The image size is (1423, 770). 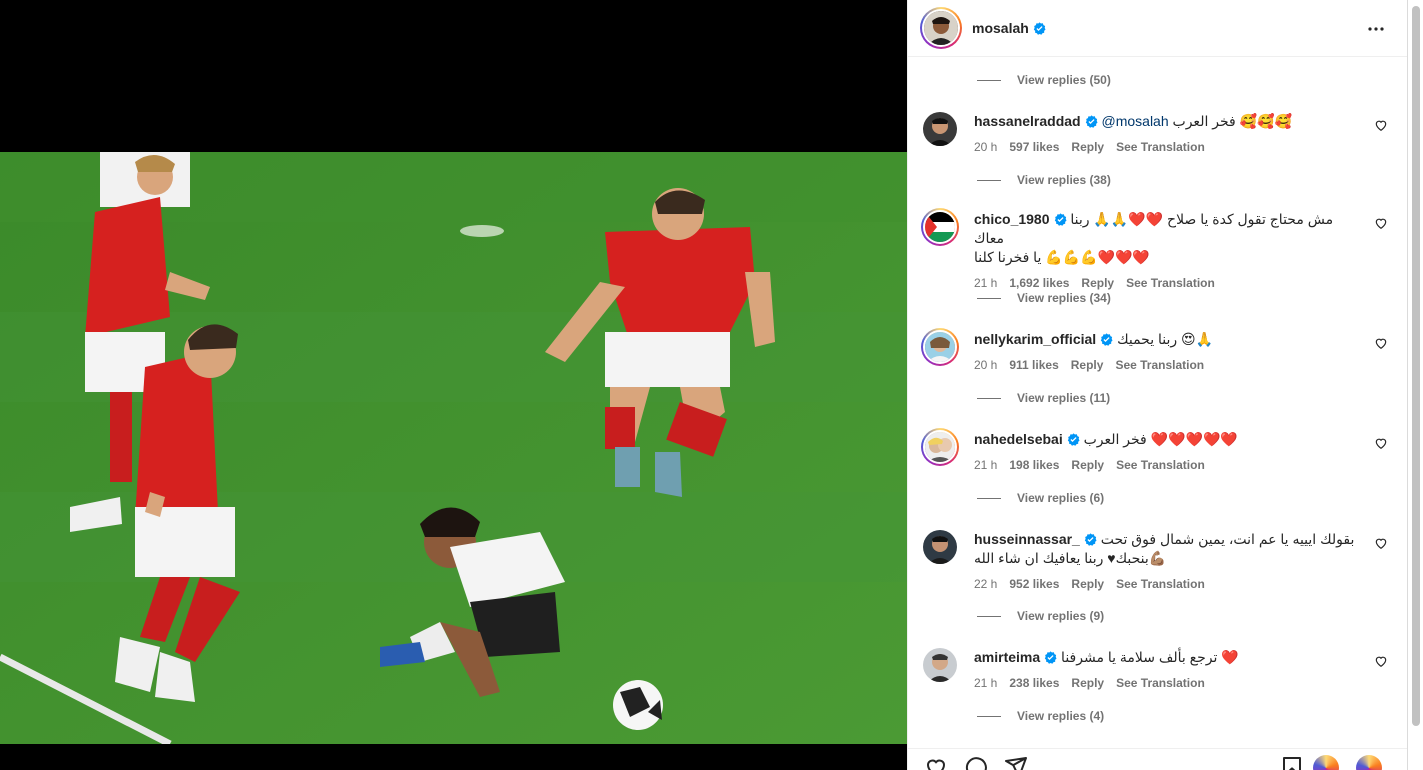 What do you see at coordinates (1016, 762) in the screenshot?
I see `share-icon` at bounding box center [1016, 762].